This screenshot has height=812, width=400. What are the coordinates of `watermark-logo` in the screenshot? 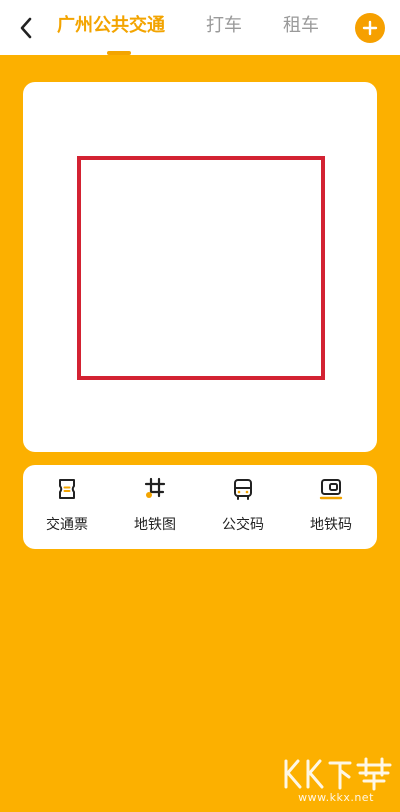 It's located at (338, 774).